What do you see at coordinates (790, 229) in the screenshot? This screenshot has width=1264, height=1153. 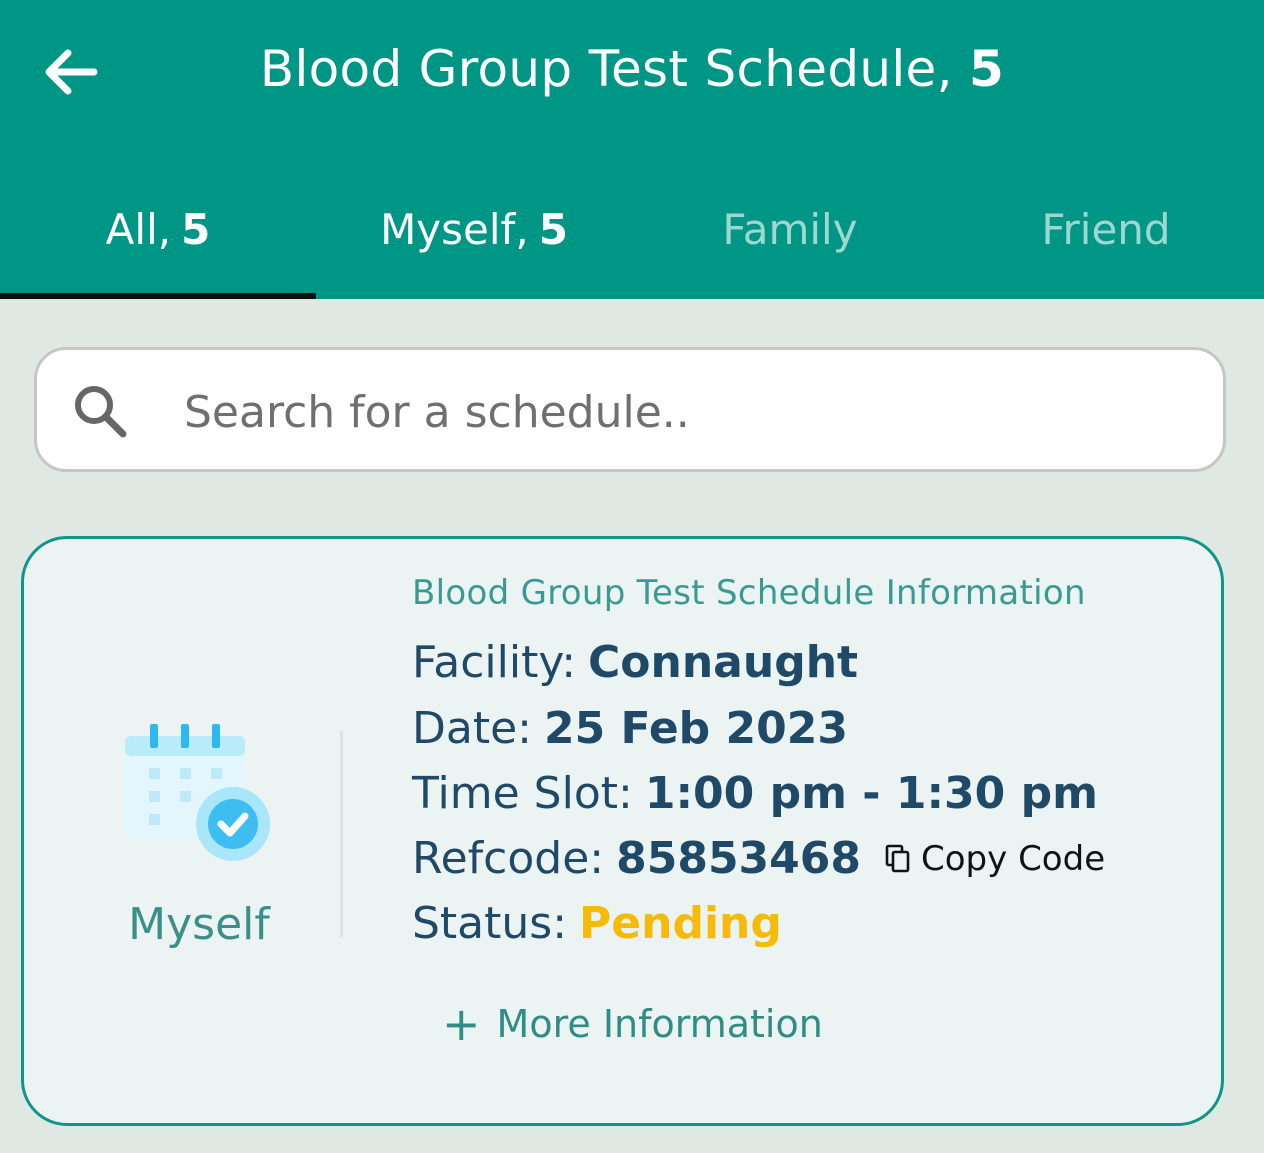 I see `tab-label: Family` at bounding box center [790, 229].